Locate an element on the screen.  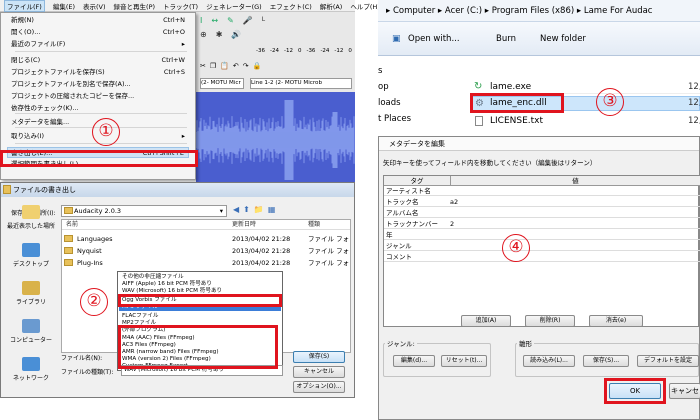
place-item: コンピューター is located at coordinates (31, 331).